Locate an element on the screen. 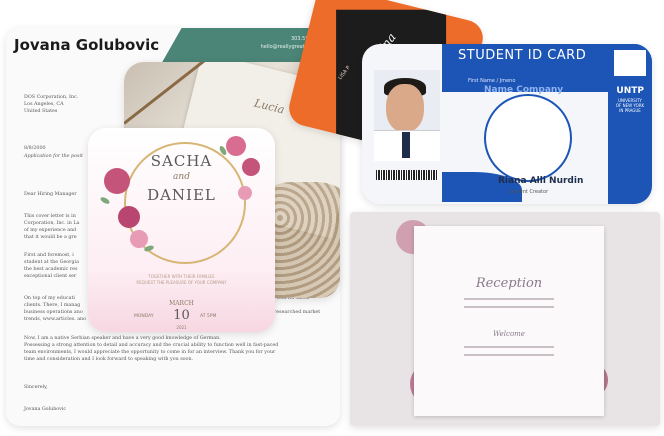 The height and width of the screenshot is (436, 664). id-role: Content Creator is located at coordinates (528, 192).